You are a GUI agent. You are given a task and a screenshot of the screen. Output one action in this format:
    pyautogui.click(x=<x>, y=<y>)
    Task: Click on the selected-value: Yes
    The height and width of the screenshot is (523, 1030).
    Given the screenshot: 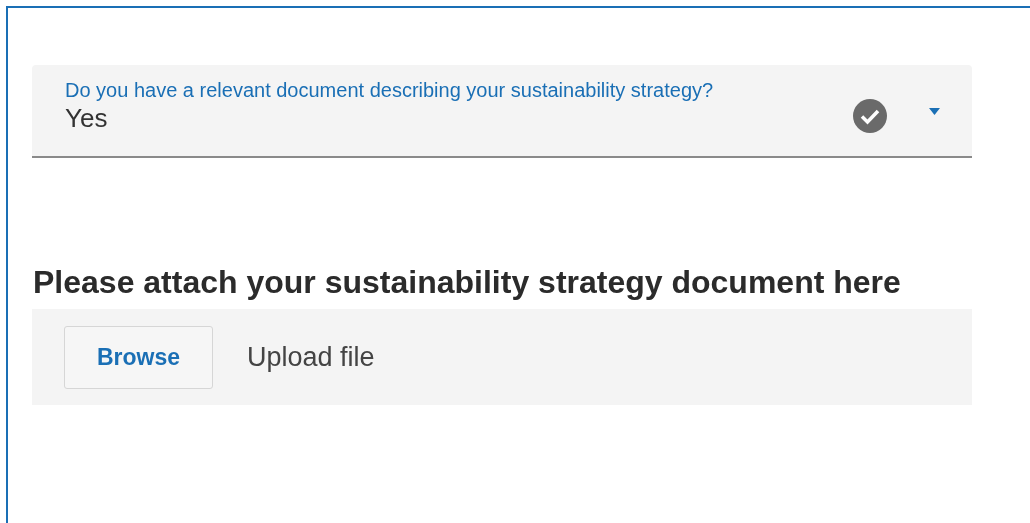 What is the action you would take?
    pyautogui.click(x=87, y=118)
    